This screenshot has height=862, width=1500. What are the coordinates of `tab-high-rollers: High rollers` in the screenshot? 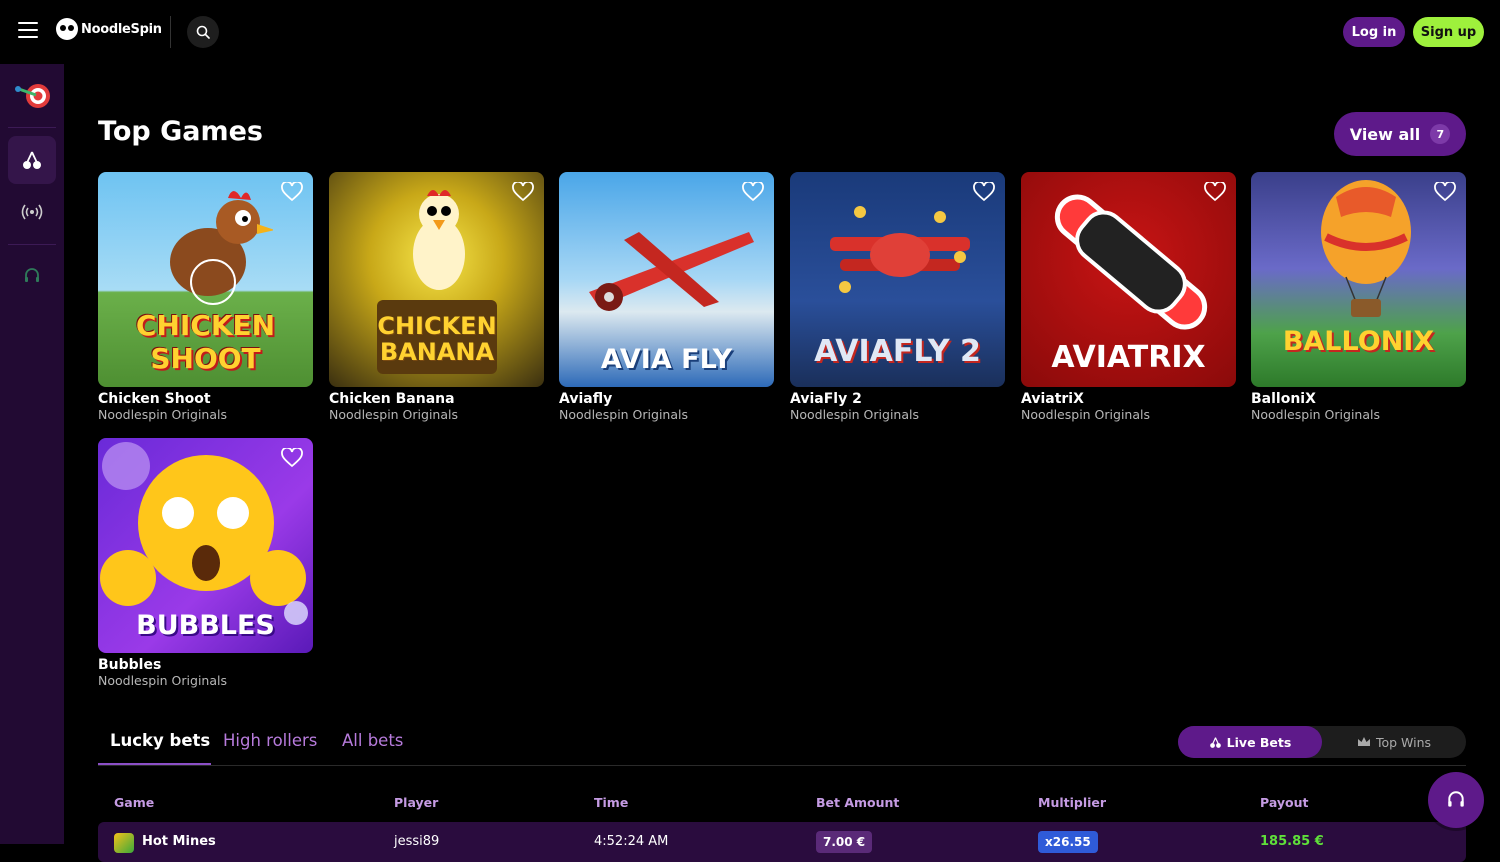 It's located at (270, 740).